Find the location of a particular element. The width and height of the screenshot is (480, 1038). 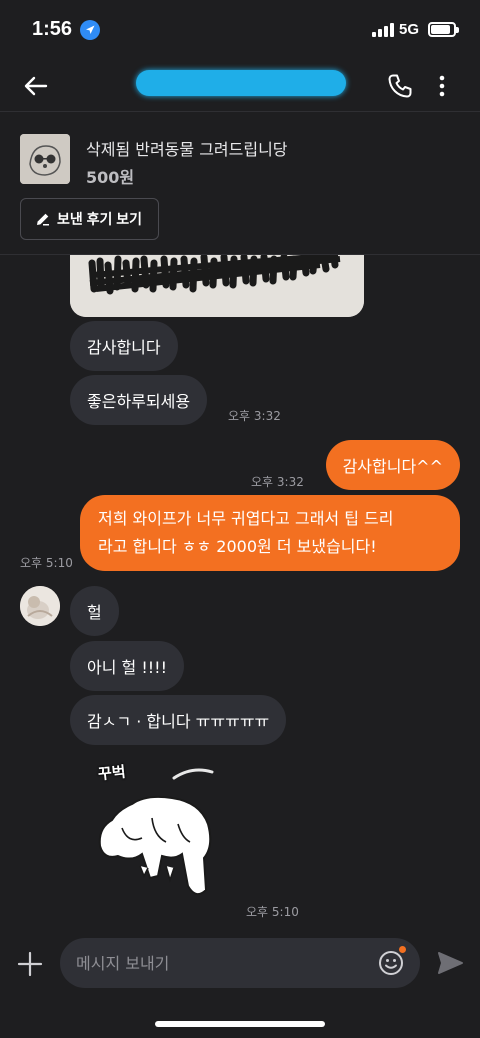

received-message-bubble: 감ㅅㄱ · 합니다 ㅠㅠㅠㅠㅠ is located at coordinates (178, 720).